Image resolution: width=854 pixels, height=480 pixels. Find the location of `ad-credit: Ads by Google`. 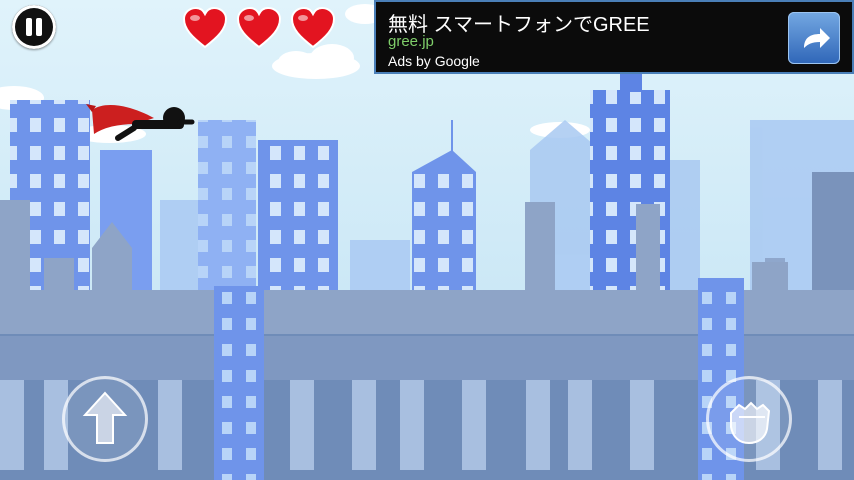

ad-credit: Ads by Google is located at coordinates (434, 61).